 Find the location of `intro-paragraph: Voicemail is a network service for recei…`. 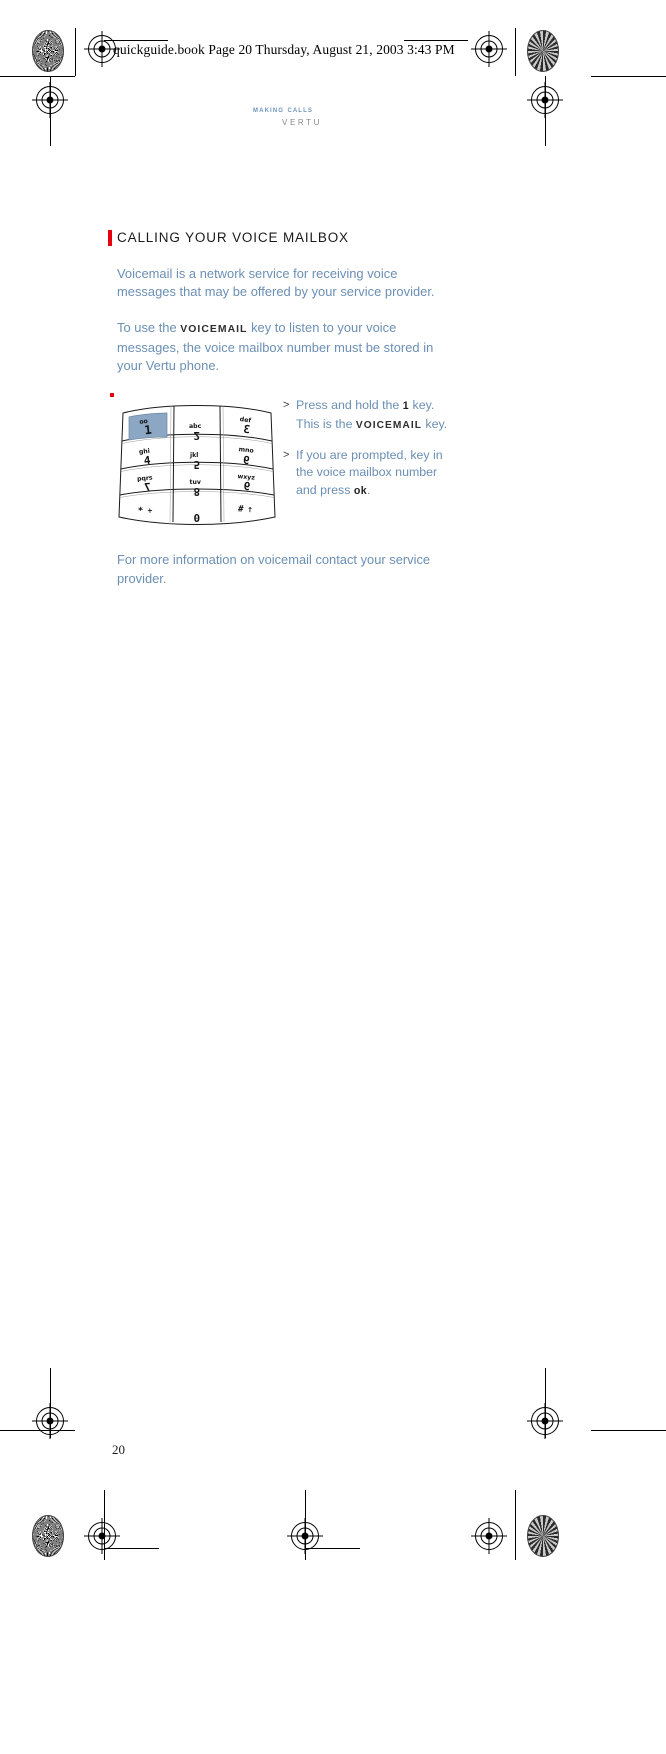

intro-paragraph: Voicemail is a network service for recei… is located at coordinates (276, 283).